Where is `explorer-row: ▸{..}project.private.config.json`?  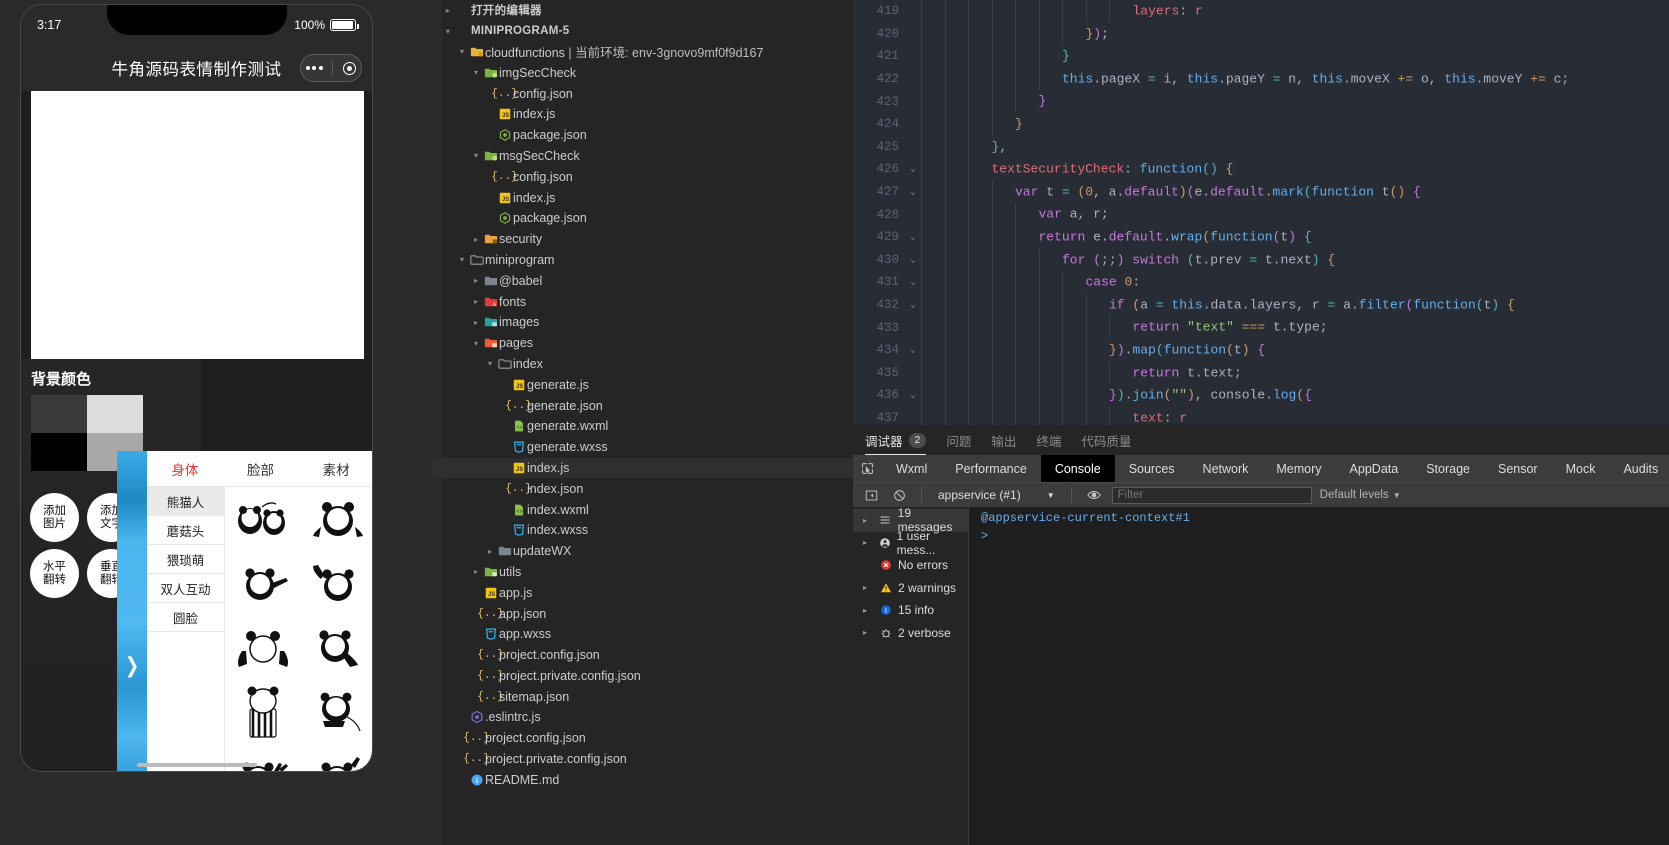
explorer-row: ▸{..}project.private.config.json is located at coordinates (642, 759).